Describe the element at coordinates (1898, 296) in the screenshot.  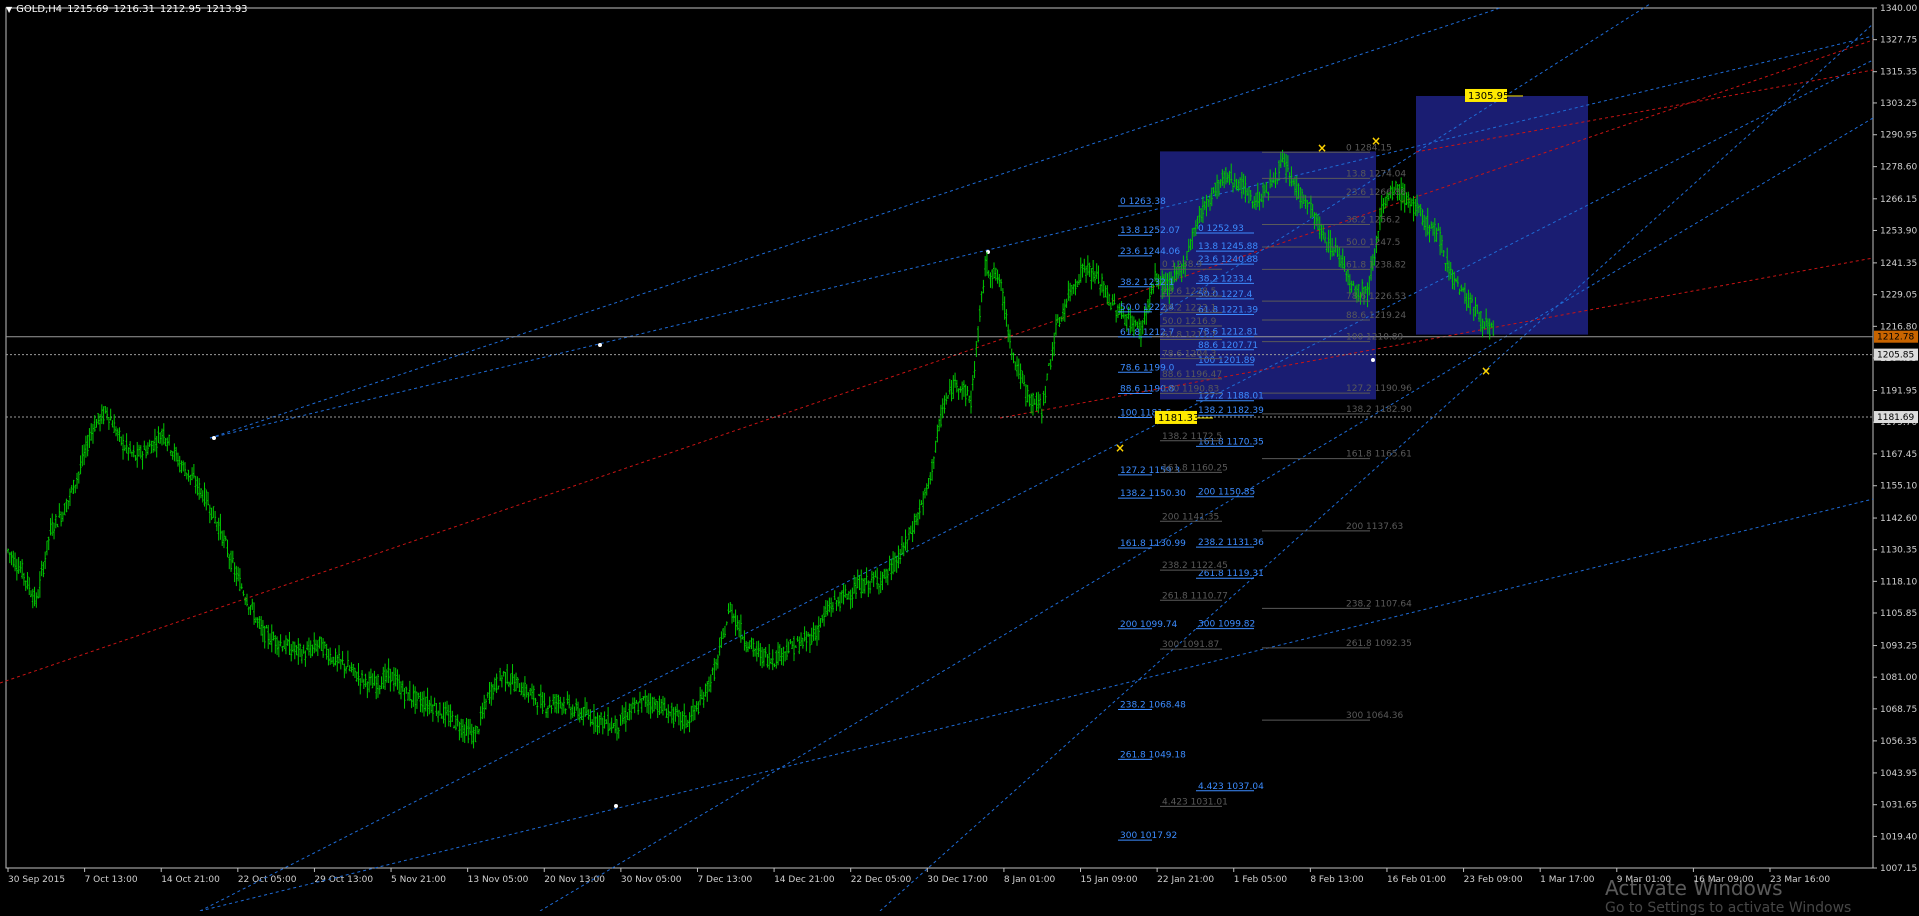
I see `y-tick-label: 1229.05` at that location.